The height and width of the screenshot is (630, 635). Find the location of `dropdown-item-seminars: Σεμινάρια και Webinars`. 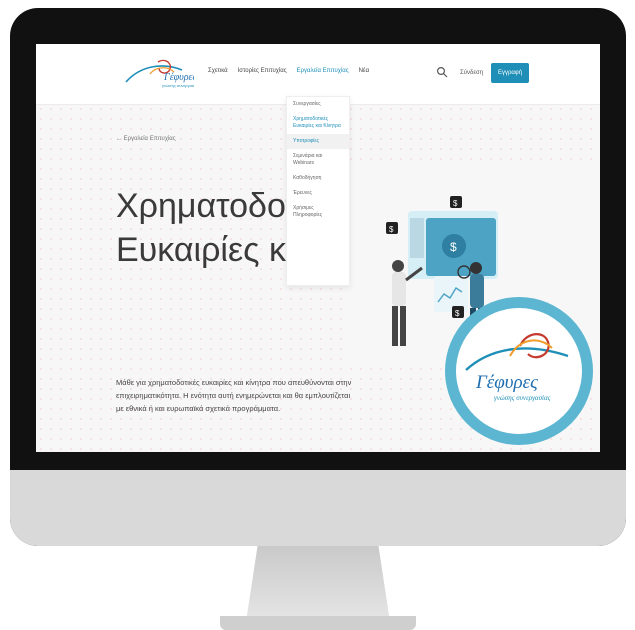

dropdown-item-seminars: Σεμινάρια και Webinars is located at coordinates (318, 160).